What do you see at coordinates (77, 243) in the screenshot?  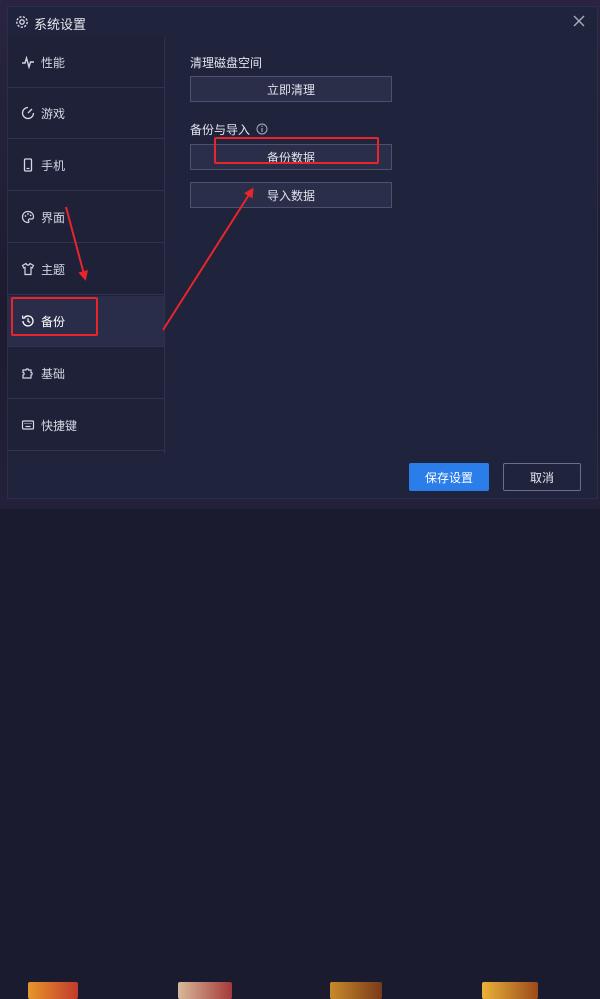 I see `arrow-to-backup-tab` at bounding box center [77, 243].